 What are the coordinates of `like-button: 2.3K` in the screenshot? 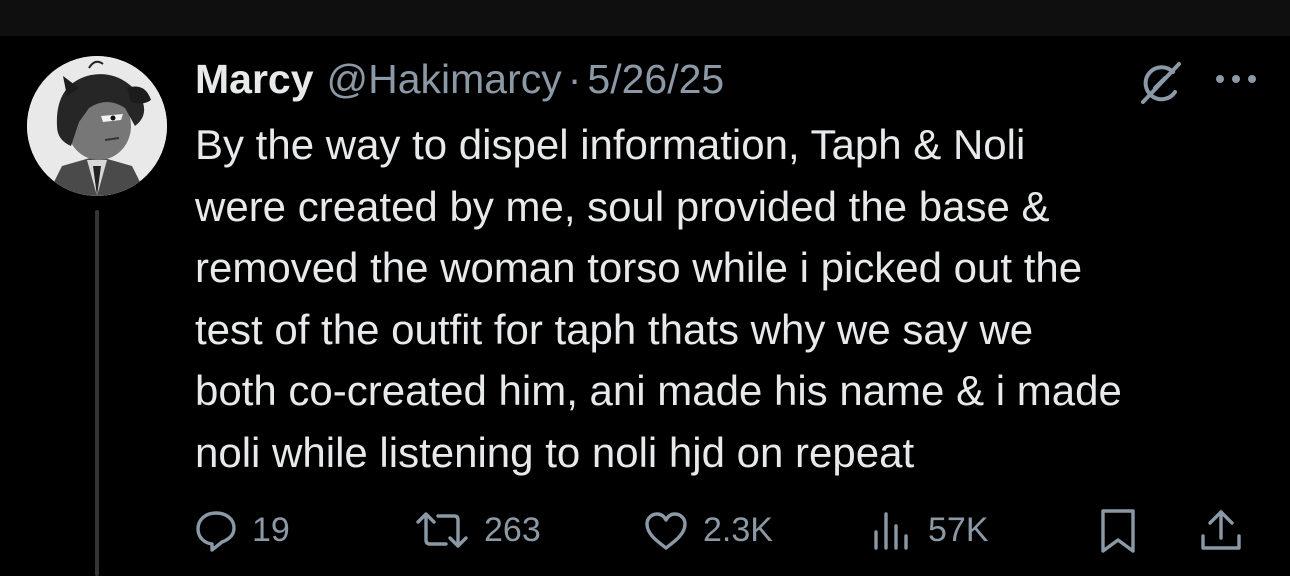 It's located at (707, 530).